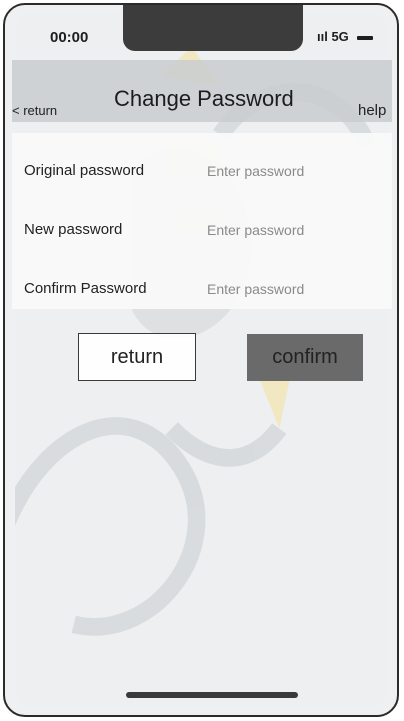  Describe the element at coordinates (255, 289) in the screenshot. I see `confirm-password-input: Enter password` at that location.